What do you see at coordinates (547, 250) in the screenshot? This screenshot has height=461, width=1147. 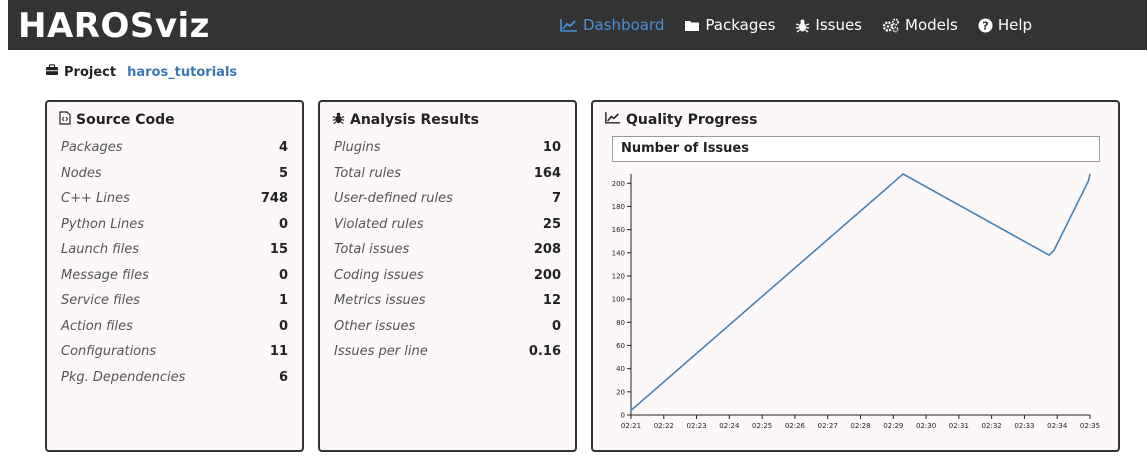 I see `analysis-row-value: 208` at bounding box center [547, 250].